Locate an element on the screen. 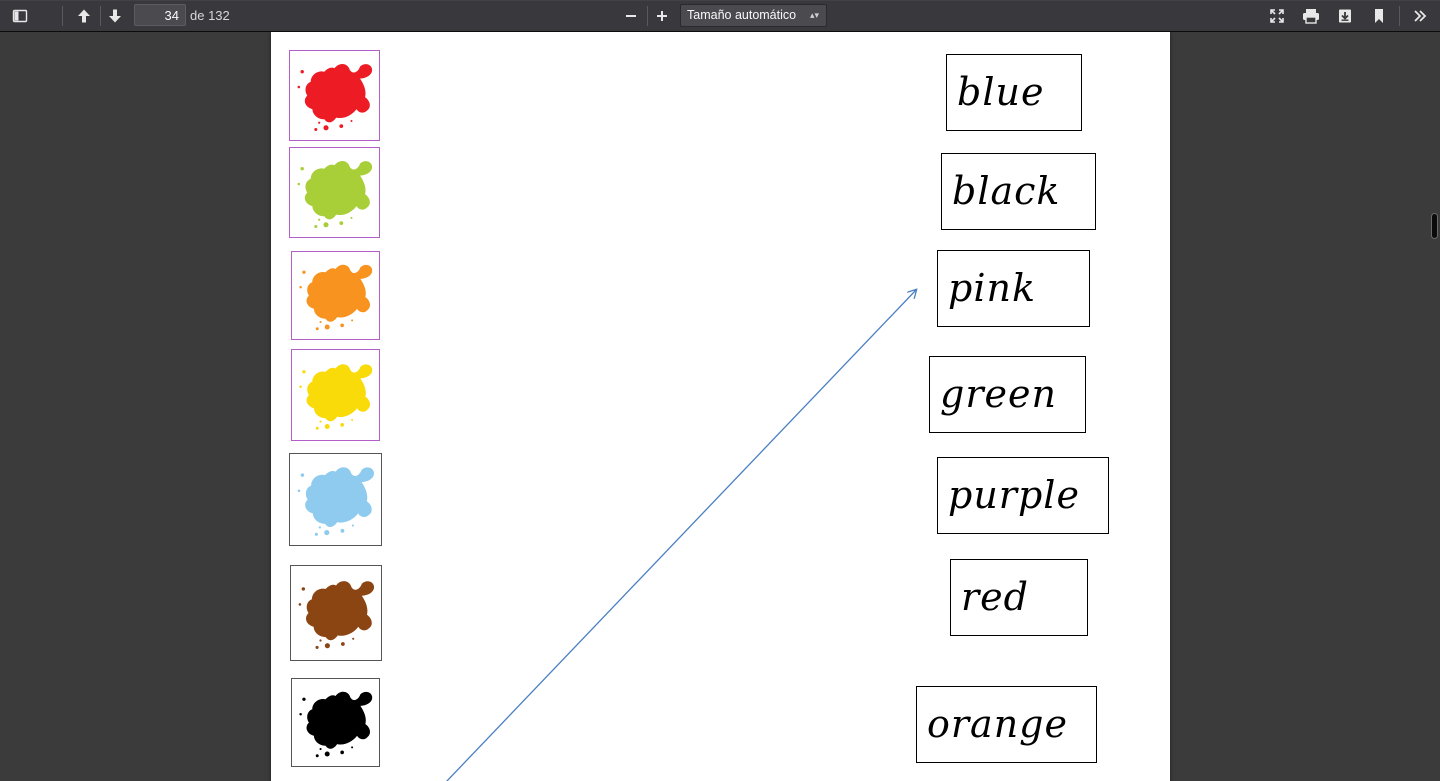 Image resolution: width=1440 pixels, height=781 pixels. sidebar-toggle-icon is located at coordinates (20, 16).